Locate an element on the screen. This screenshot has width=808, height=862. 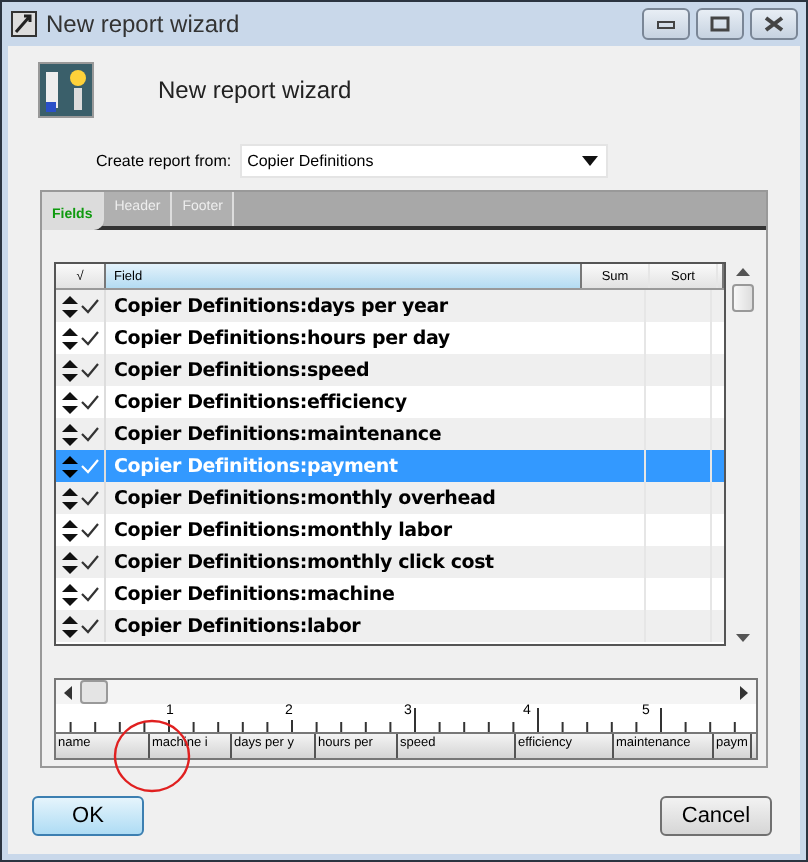
field-row: Copier Definitions:speed is located at coordinates (390, 370).